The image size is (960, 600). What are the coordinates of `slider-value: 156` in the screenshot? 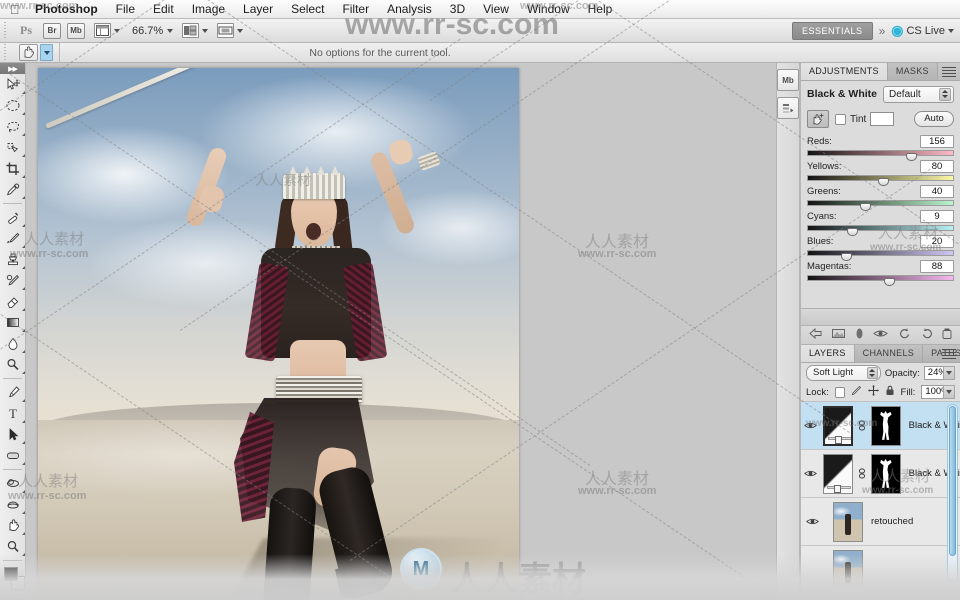 It's located at (937, 141).